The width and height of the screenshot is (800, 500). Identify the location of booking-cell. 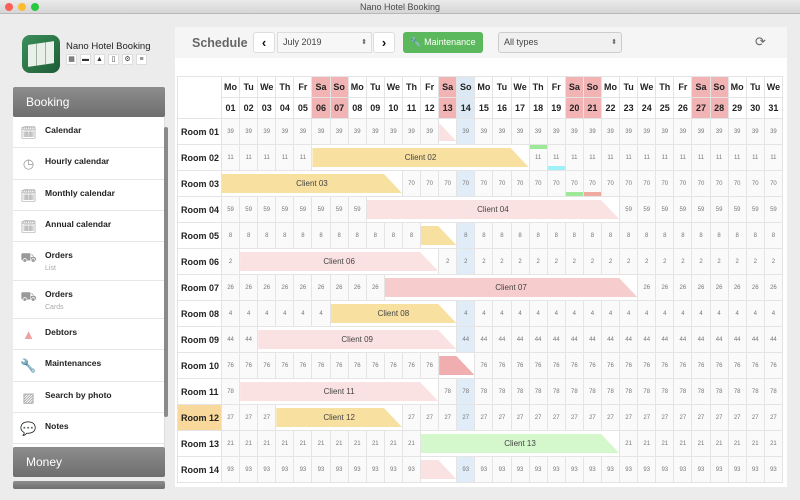
(439, 469).